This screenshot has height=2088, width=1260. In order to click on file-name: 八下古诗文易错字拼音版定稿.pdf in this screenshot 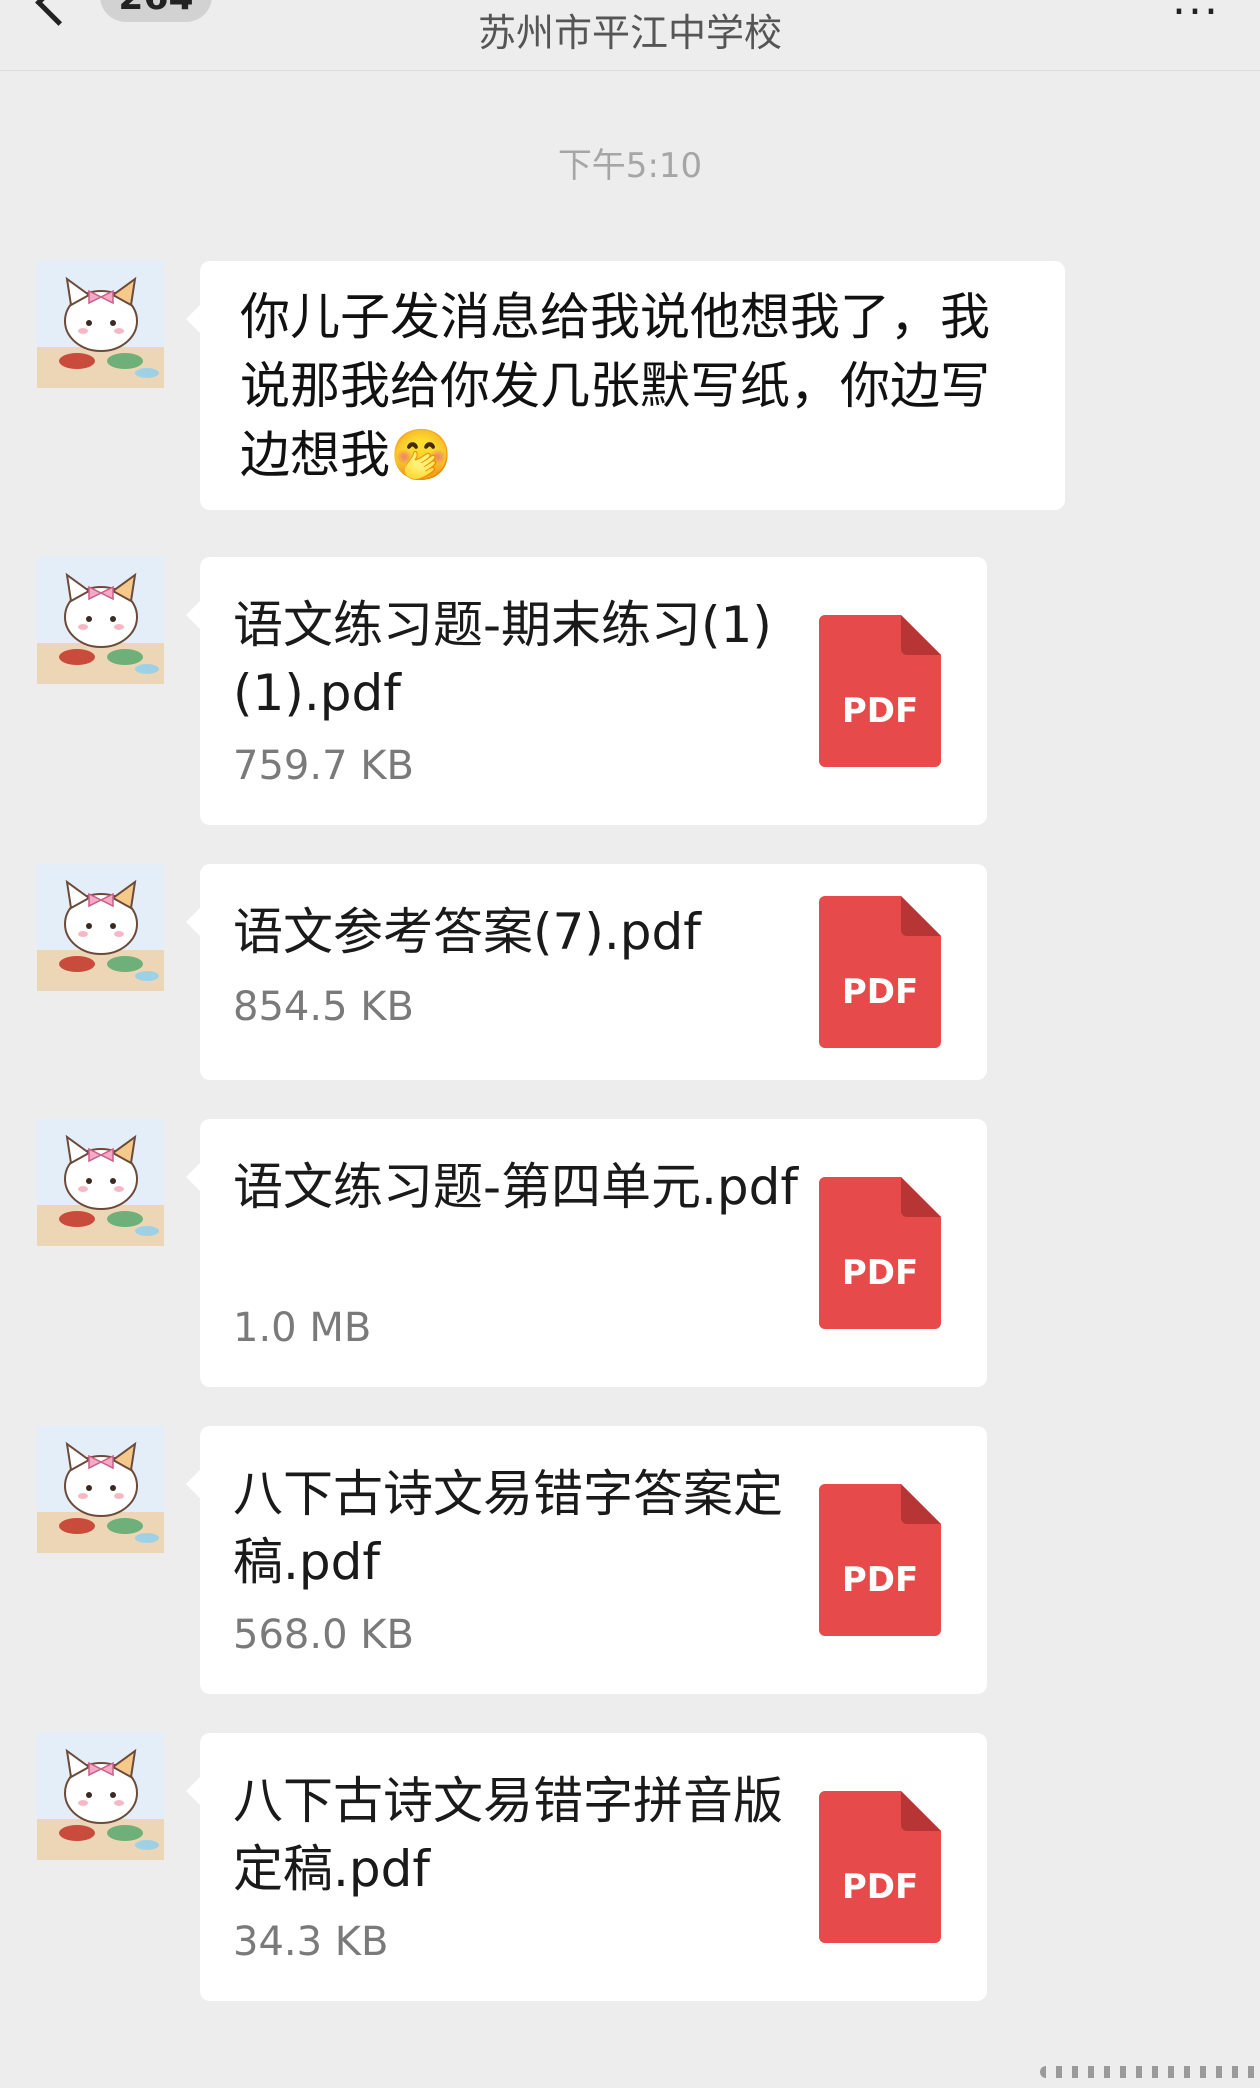, I will do `click(508, 1835)`.